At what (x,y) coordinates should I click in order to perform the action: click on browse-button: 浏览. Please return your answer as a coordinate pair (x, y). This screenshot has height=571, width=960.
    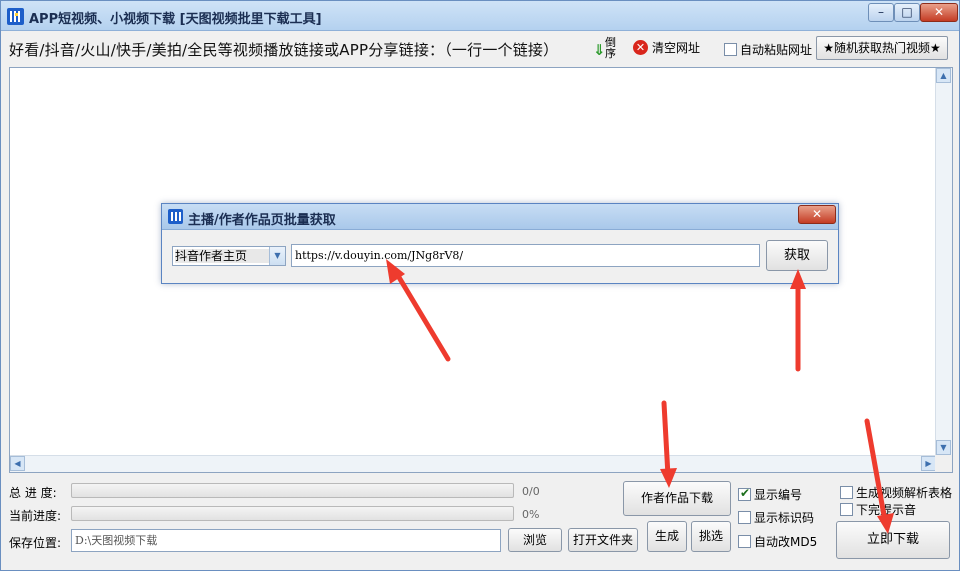
    Looking at the image, I should click on (535, 540).